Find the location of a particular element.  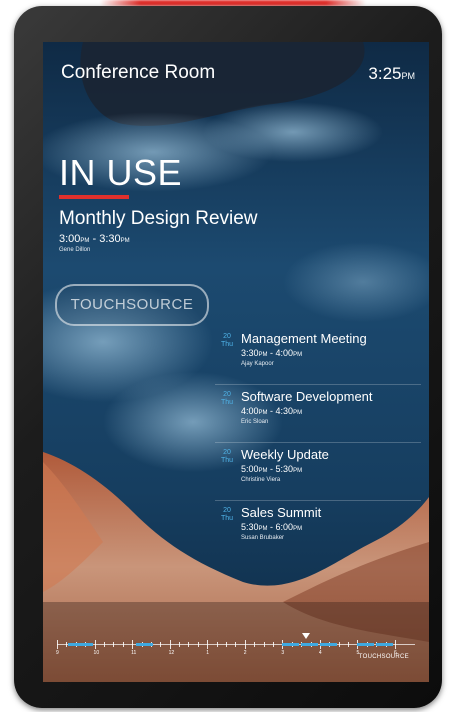

meeting-organizer: Christine Viera is located at coordinates (261, 480).